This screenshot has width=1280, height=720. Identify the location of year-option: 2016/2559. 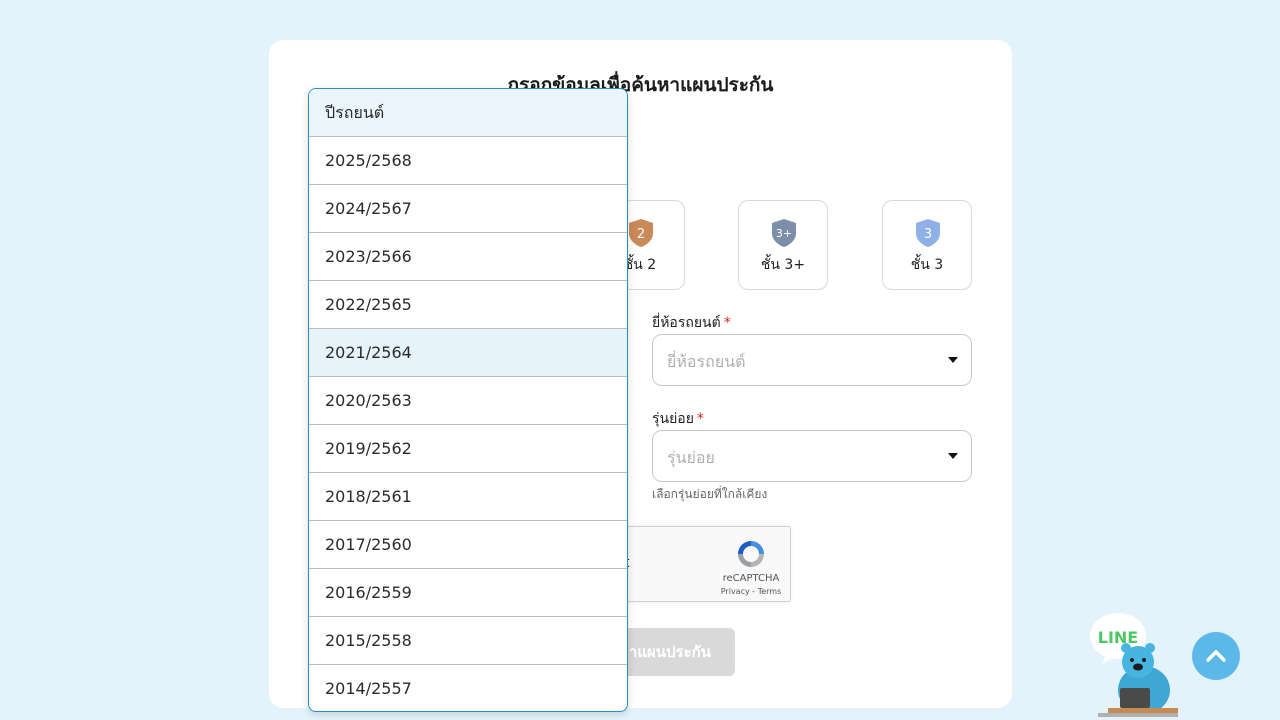
(468, 593).